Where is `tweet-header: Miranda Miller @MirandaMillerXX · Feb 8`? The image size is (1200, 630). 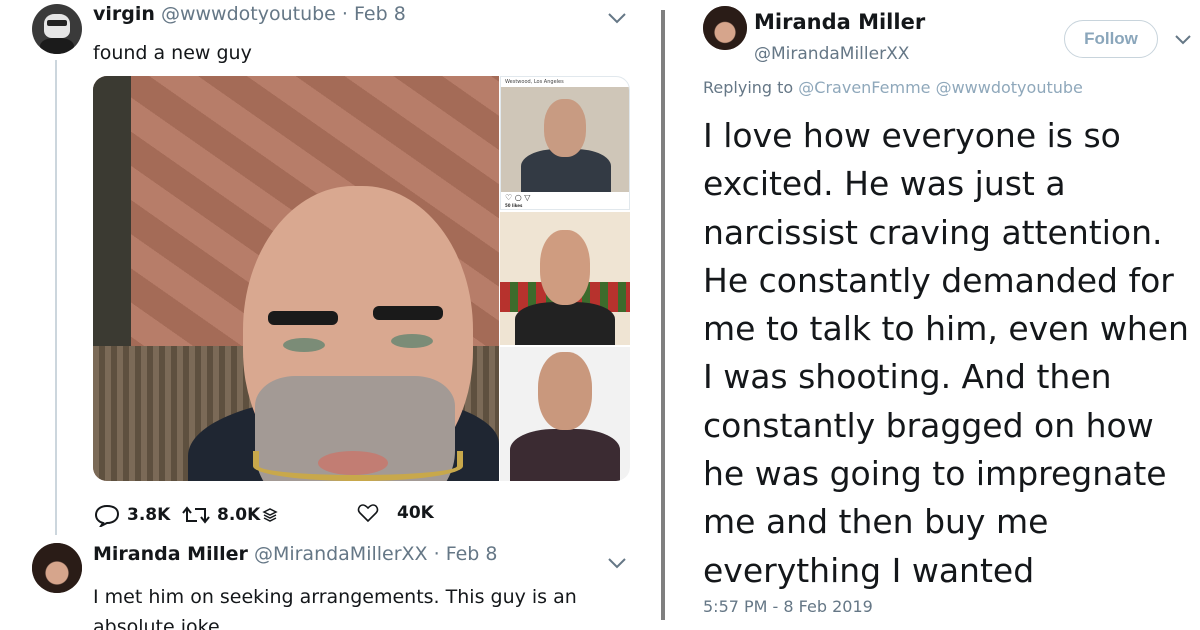 tweet-header: Miranda Miller @MirandaMillerXX · Feb 8 is located at coordinates (295, 554).